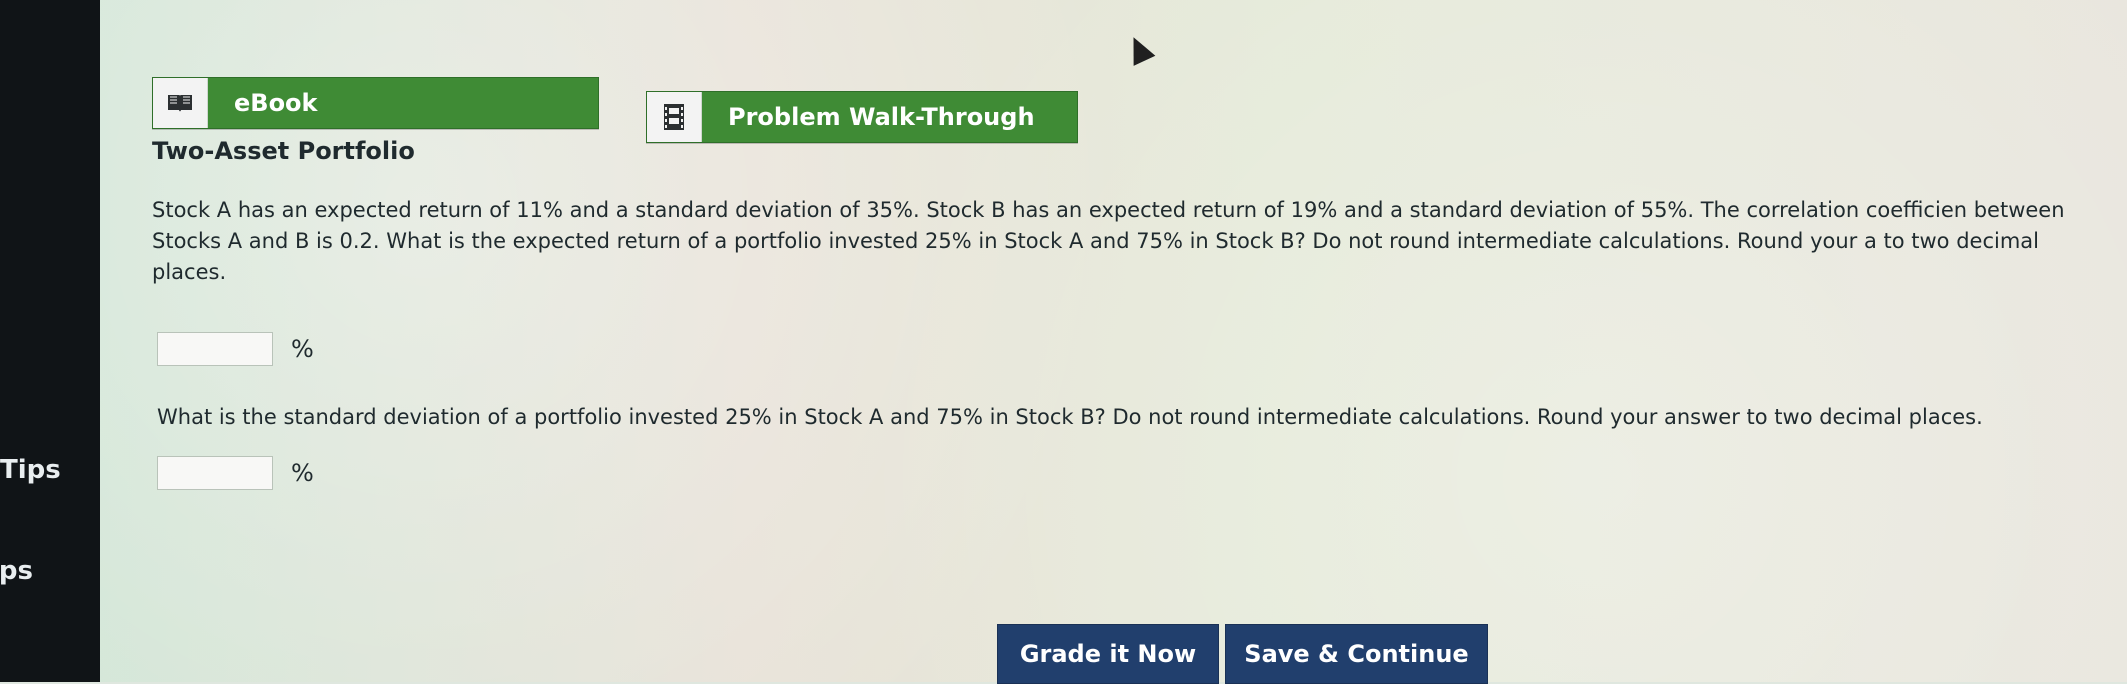  I want to click on answer-row-1: %, so click(235, 349).